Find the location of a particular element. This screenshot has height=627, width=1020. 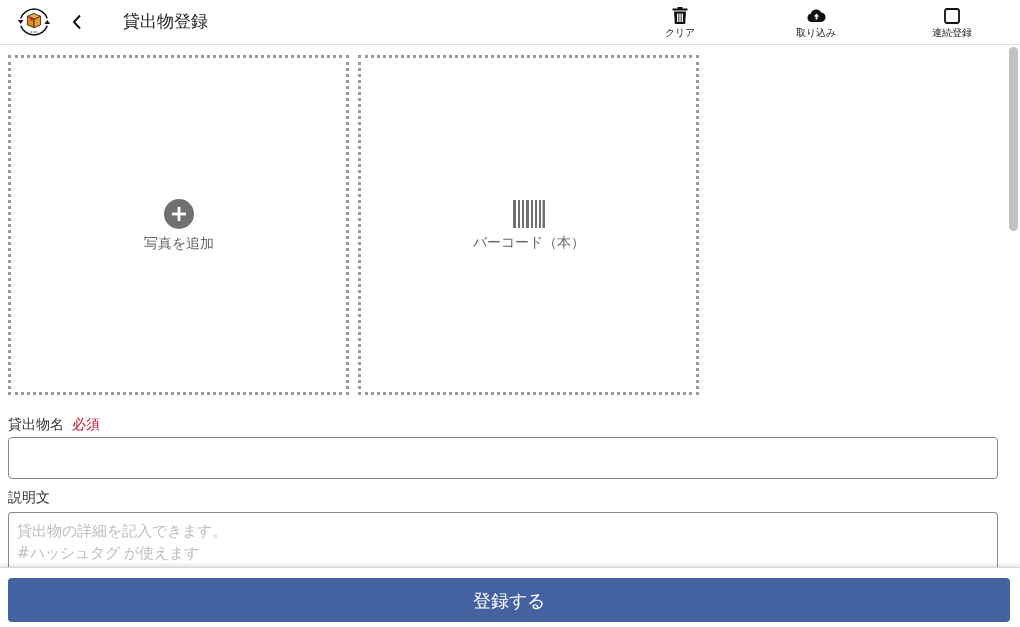

continuous-toggle: 連続登録 is located at coordinates (952, 22).